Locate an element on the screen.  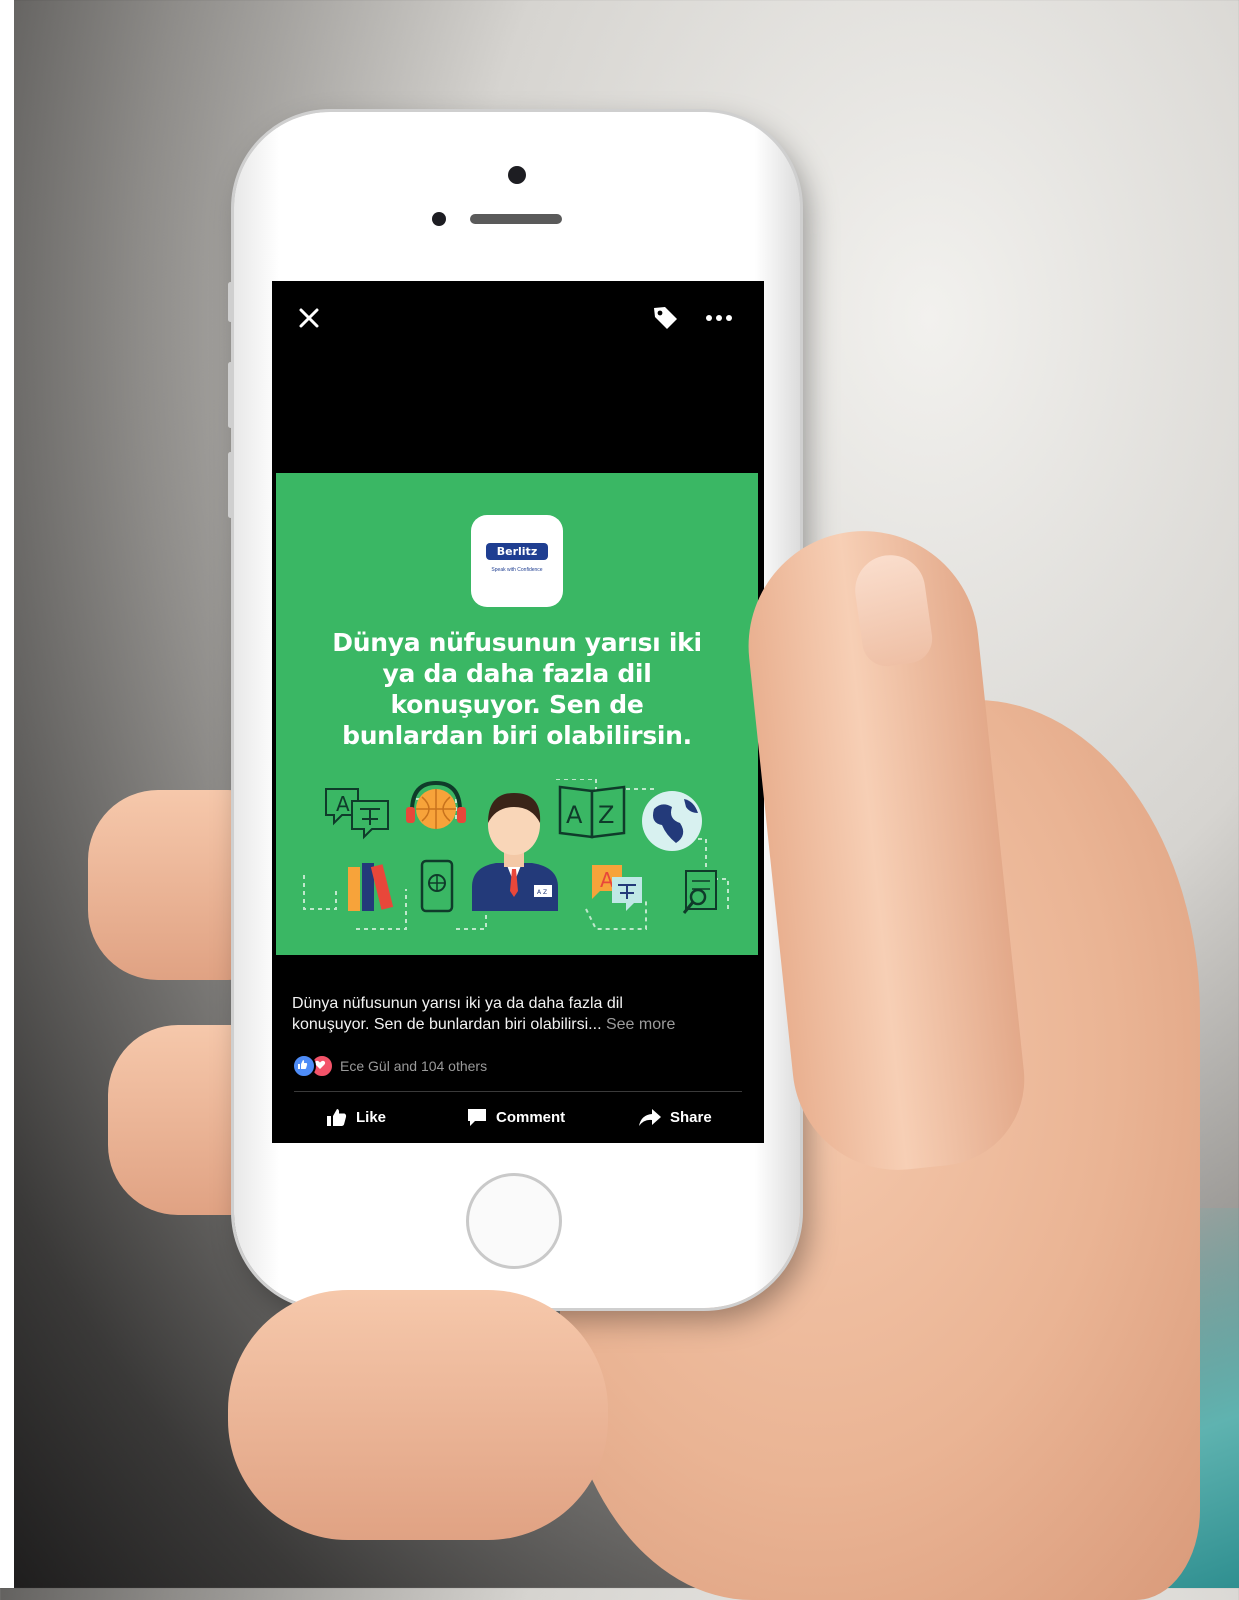
brand-logo: Berlitz Speak with Confidence is located at coordinates (517, 561).